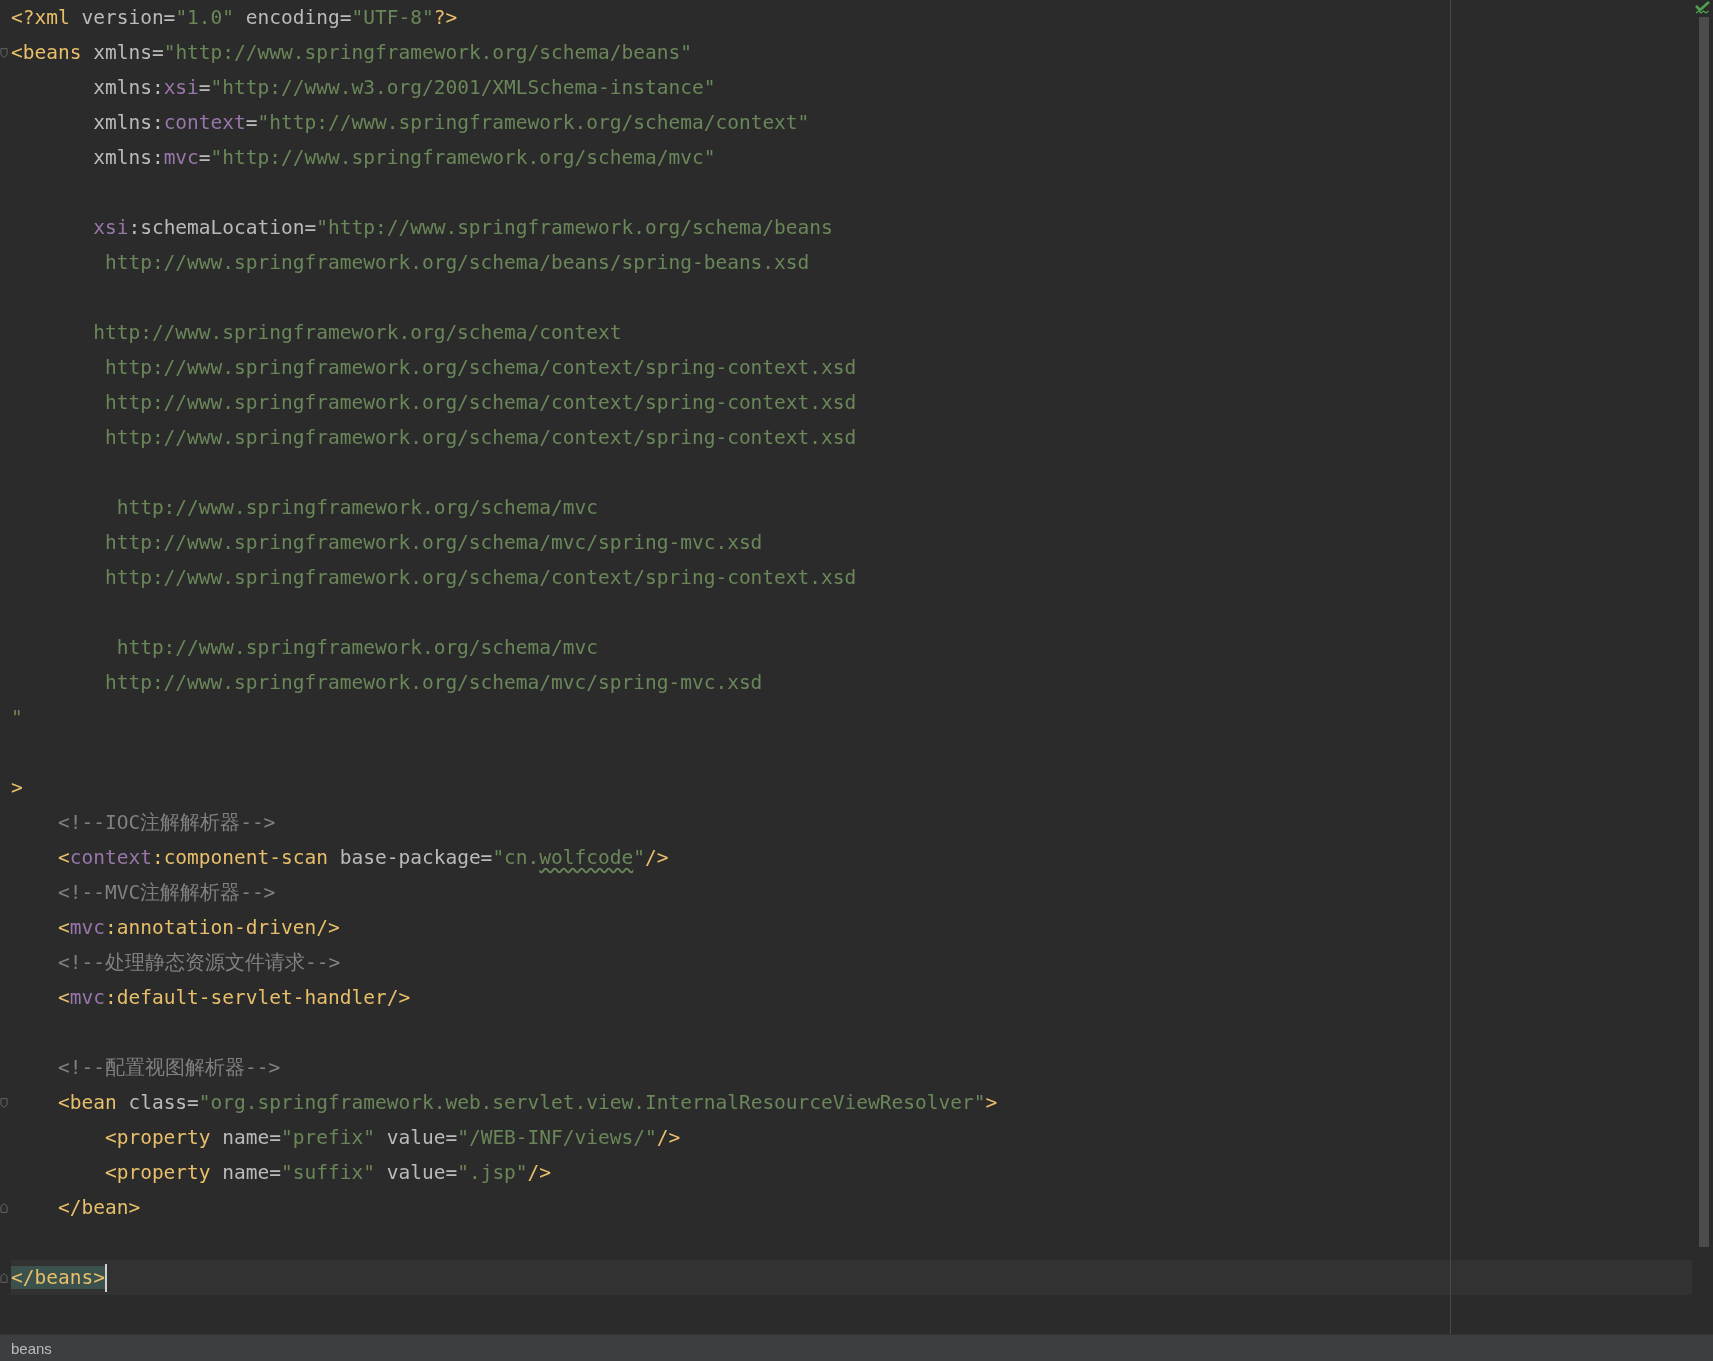  I want to click on code-line: xsi:schemaLocation="http://www.springframework.org/schema/beans, so click(462, 227).